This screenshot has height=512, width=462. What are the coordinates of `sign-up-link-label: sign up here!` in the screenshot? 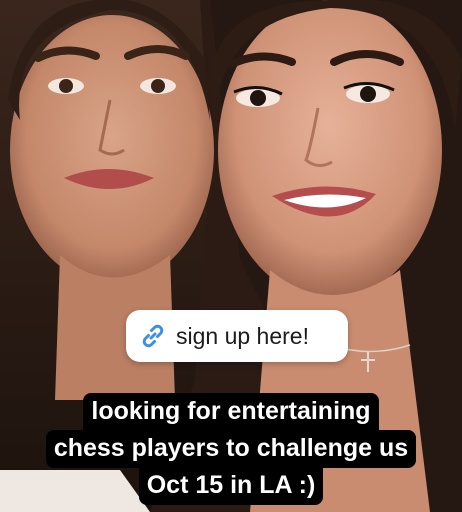 It's located at (242, 335).